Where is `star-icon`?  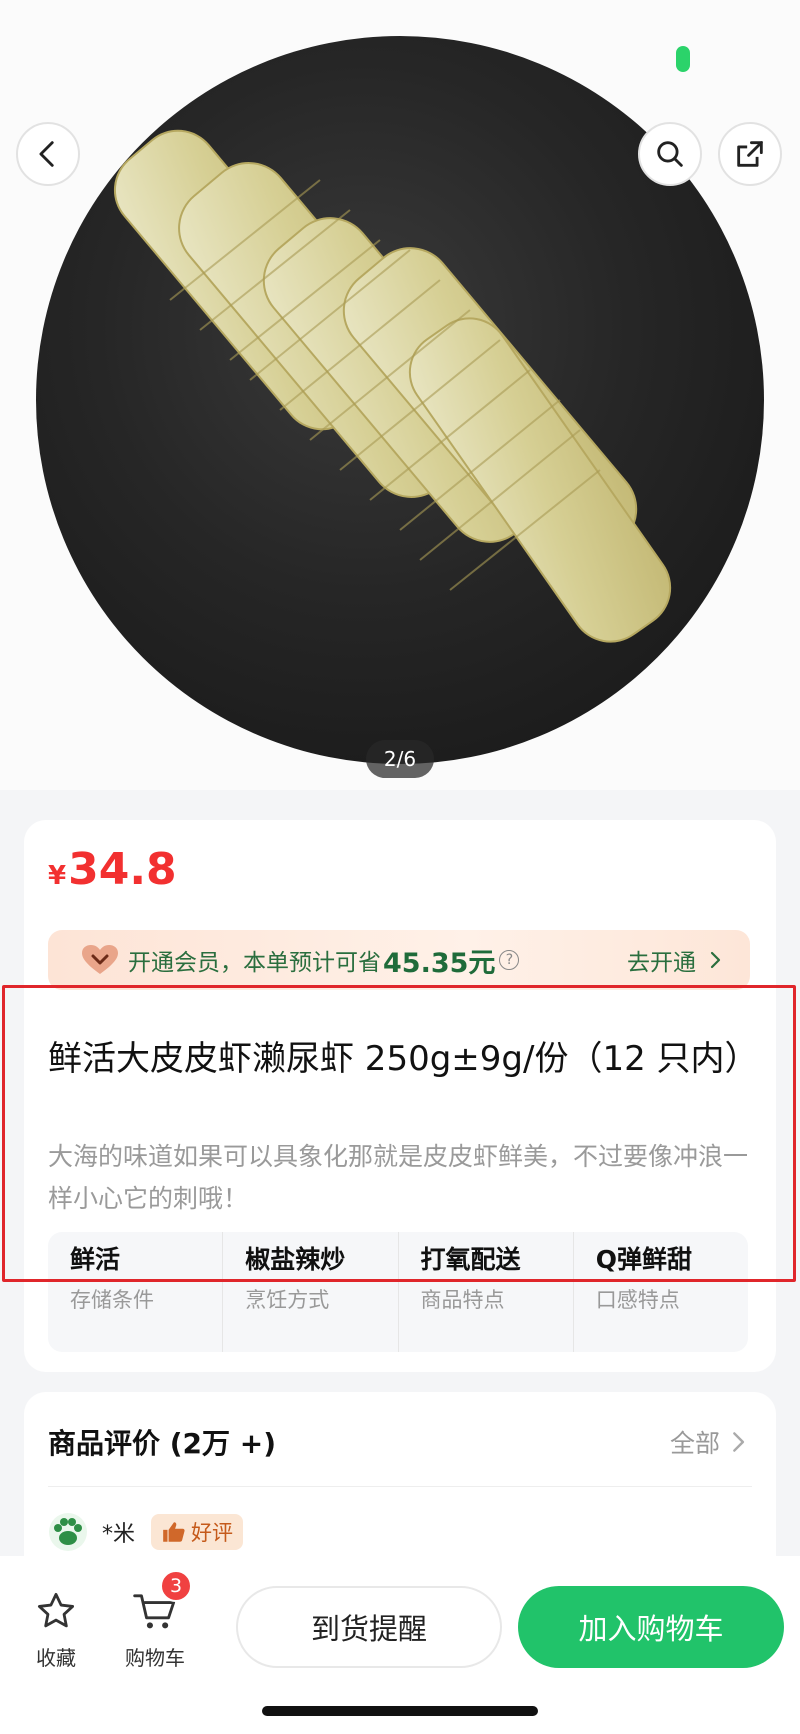 star-icon is located at coordinates (56, 1610).